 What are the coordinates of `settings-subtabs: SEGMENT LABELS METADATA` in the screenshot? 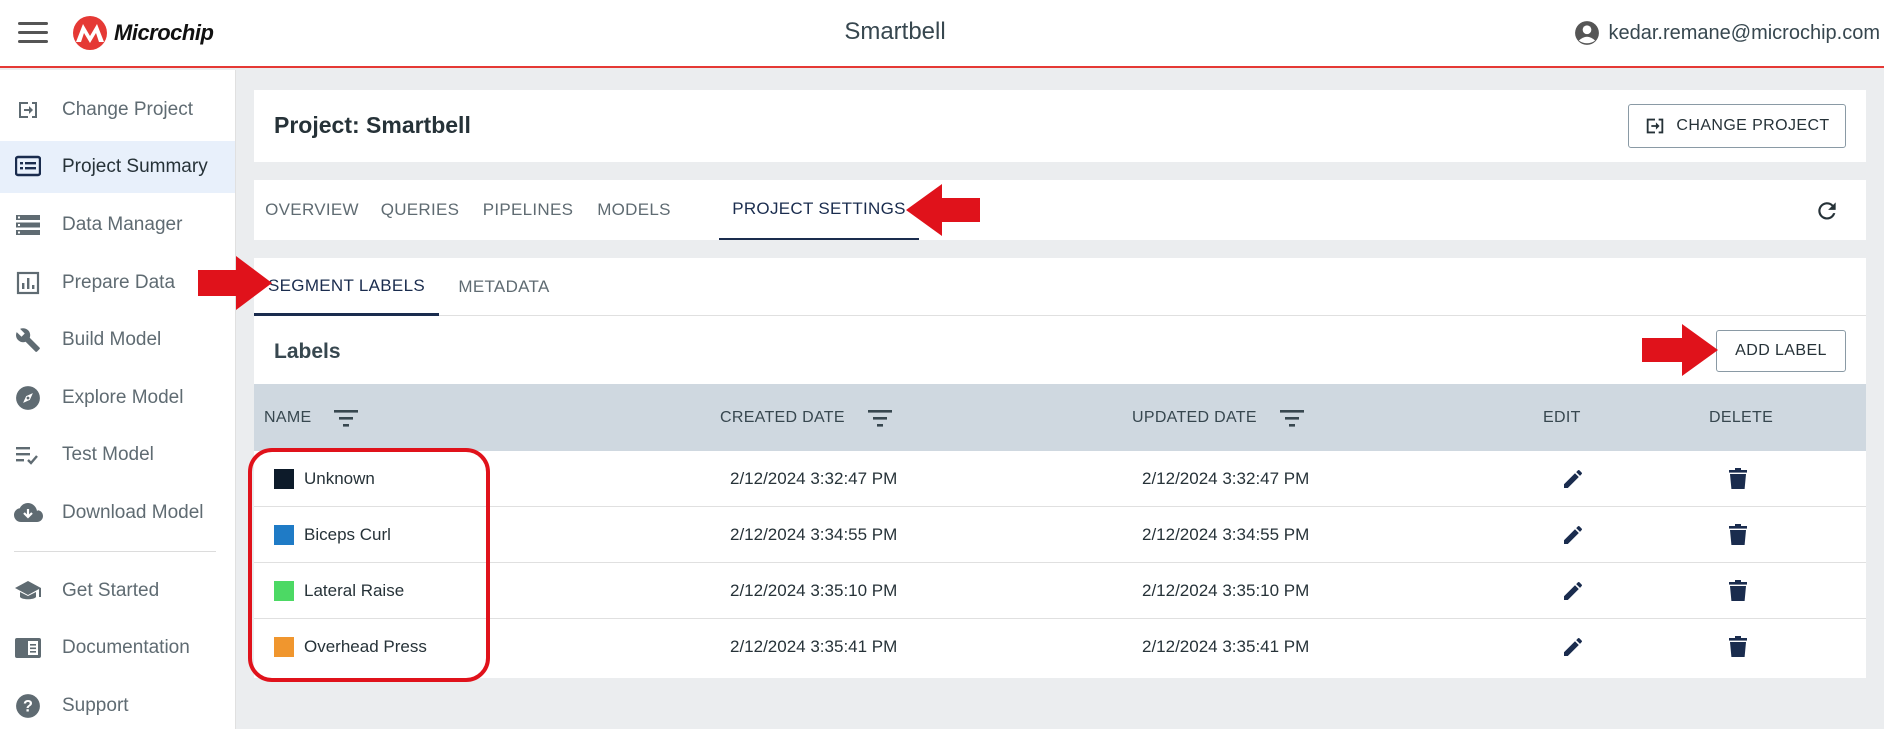 It's located at (1060, 287).